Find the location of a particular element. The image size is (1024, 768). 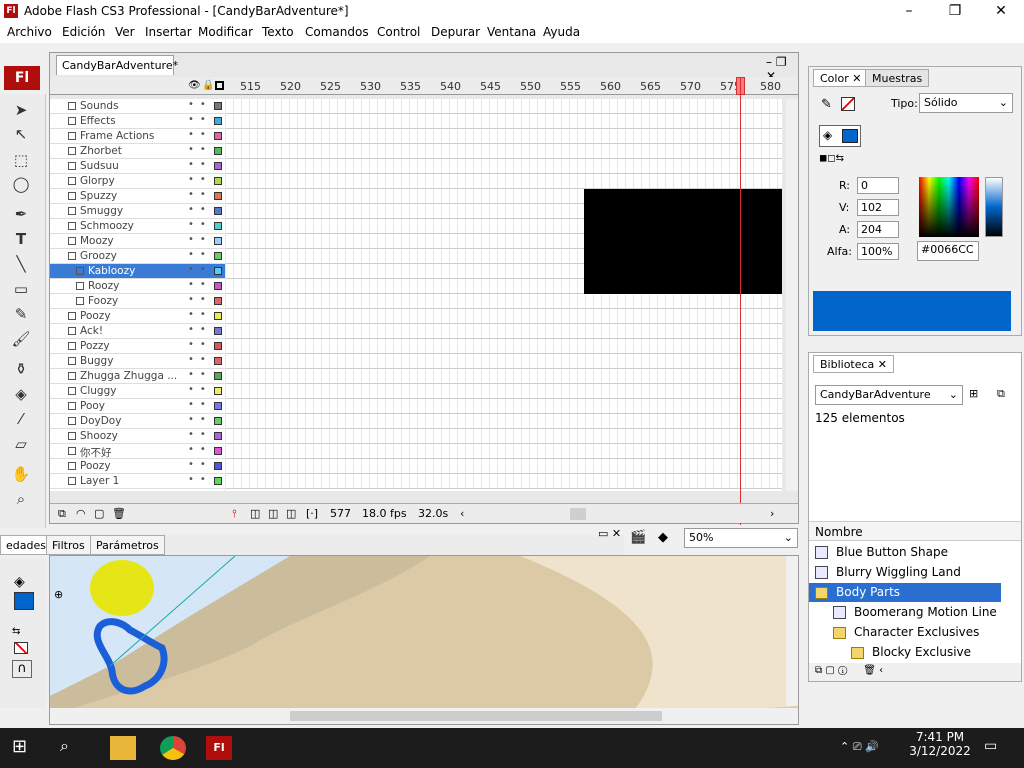

stroke-color-swatch is located at coordinates (848, 104).